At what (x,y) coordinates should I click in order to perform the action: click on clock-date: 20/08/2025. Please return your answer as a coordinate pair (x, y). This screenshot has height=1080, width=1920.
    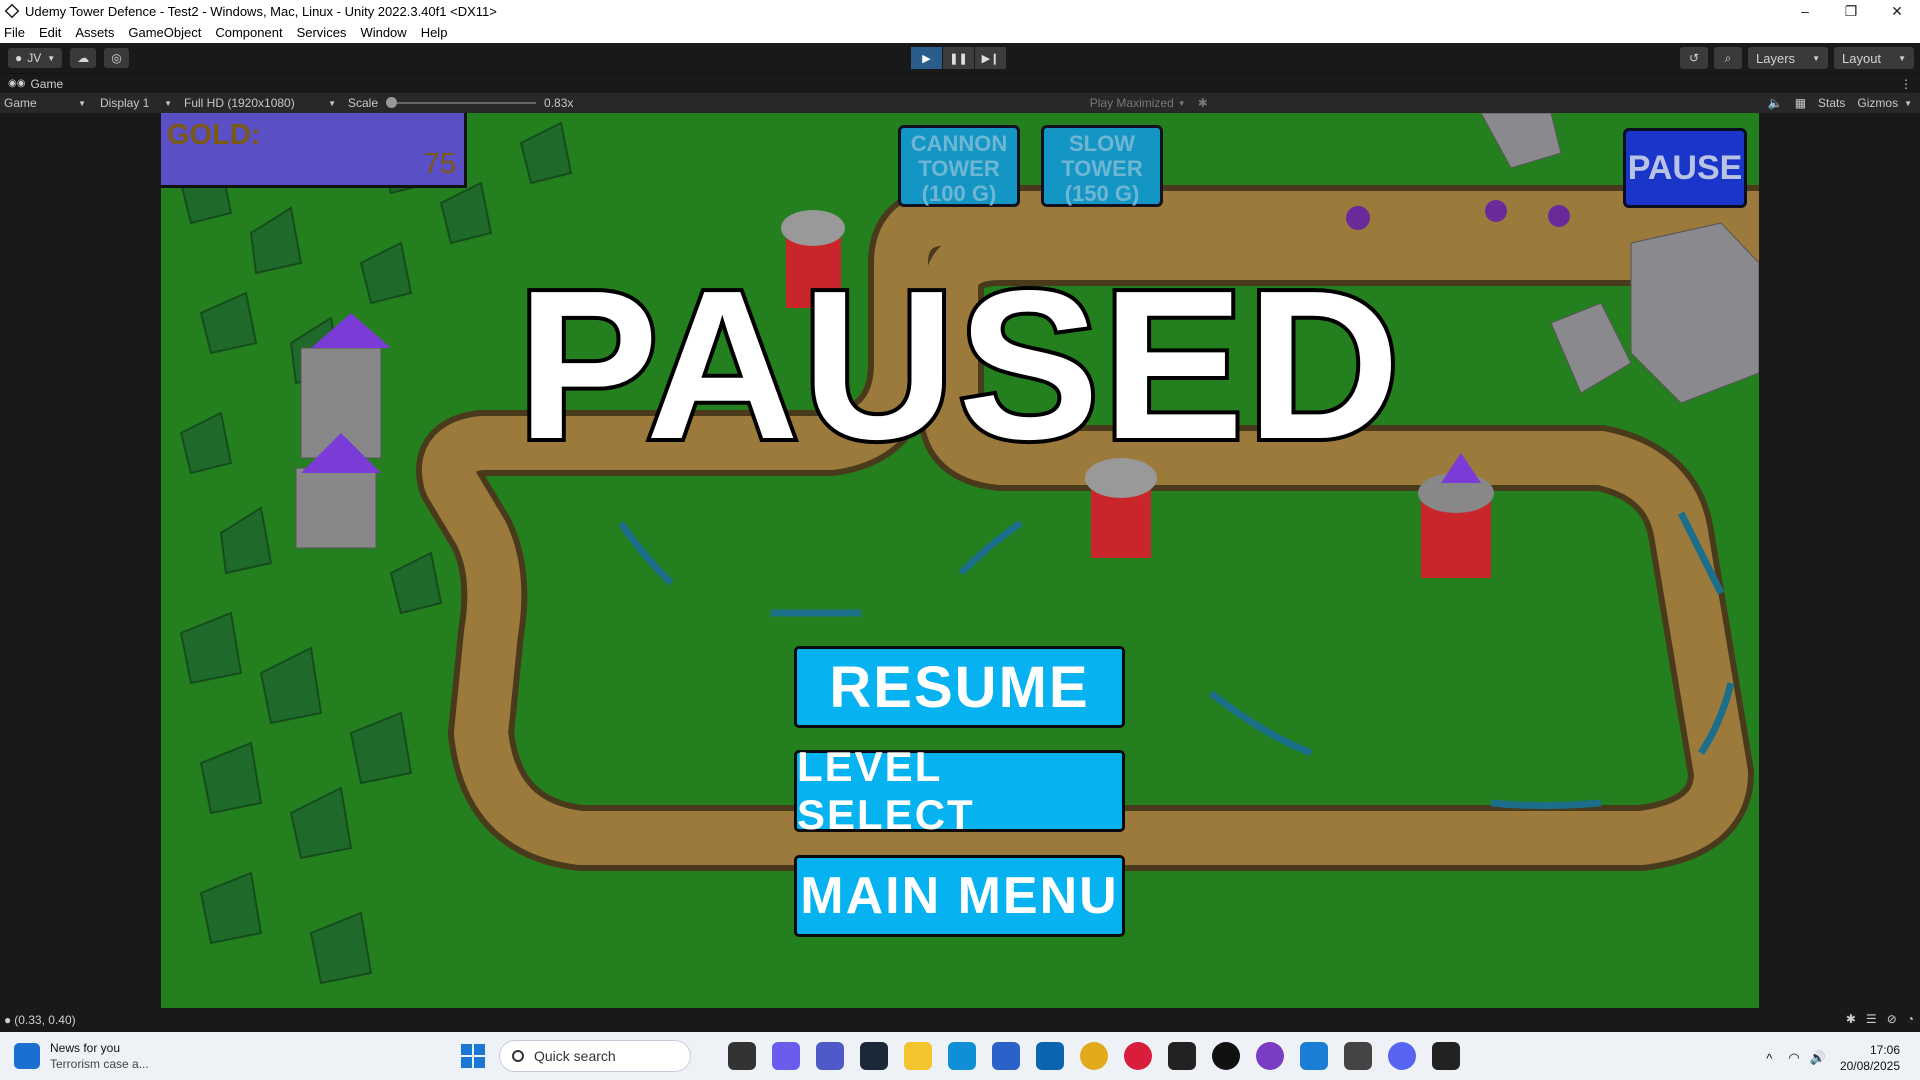
    Looking at the image, I should click on (1869, 1066).